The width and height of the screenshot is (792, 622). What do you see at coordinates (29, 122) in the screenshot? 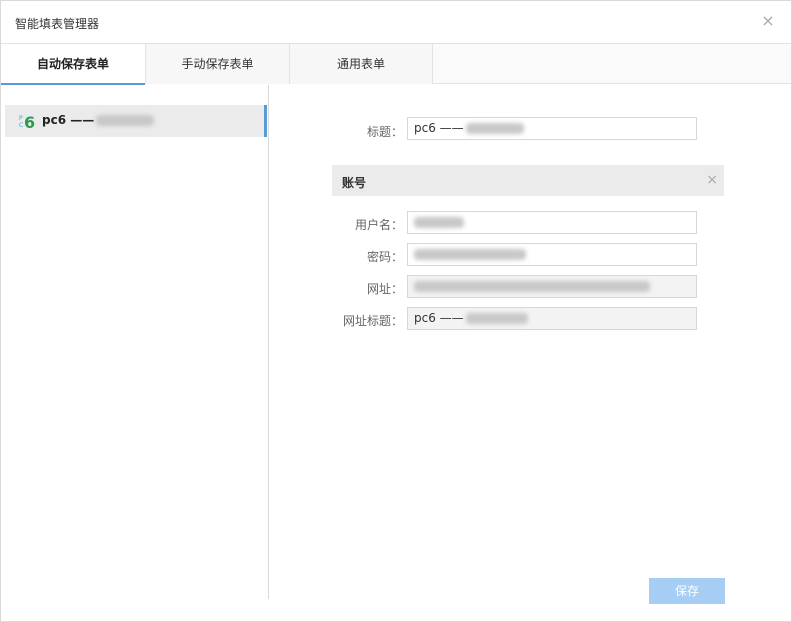
I see `svg-text: 6` at bounding box center [29, 122].